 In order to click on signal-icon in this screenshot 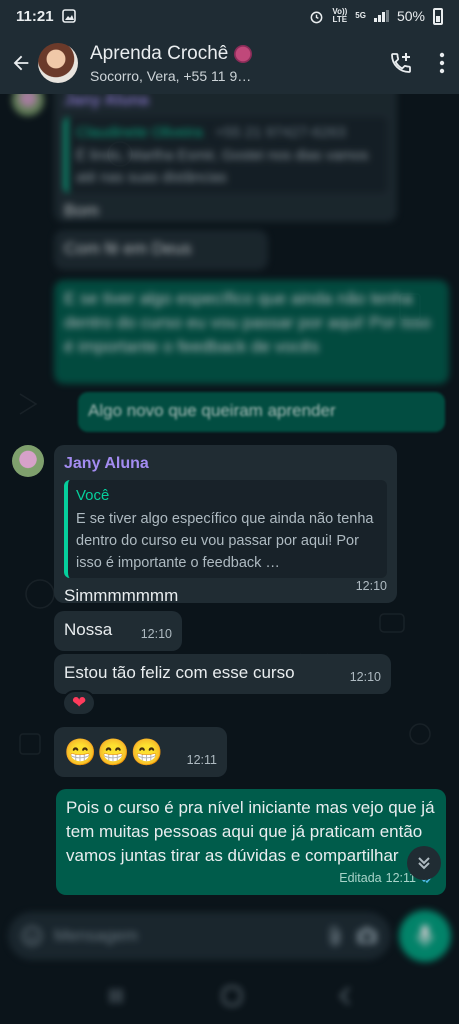, I will do `click(381, 16)`.